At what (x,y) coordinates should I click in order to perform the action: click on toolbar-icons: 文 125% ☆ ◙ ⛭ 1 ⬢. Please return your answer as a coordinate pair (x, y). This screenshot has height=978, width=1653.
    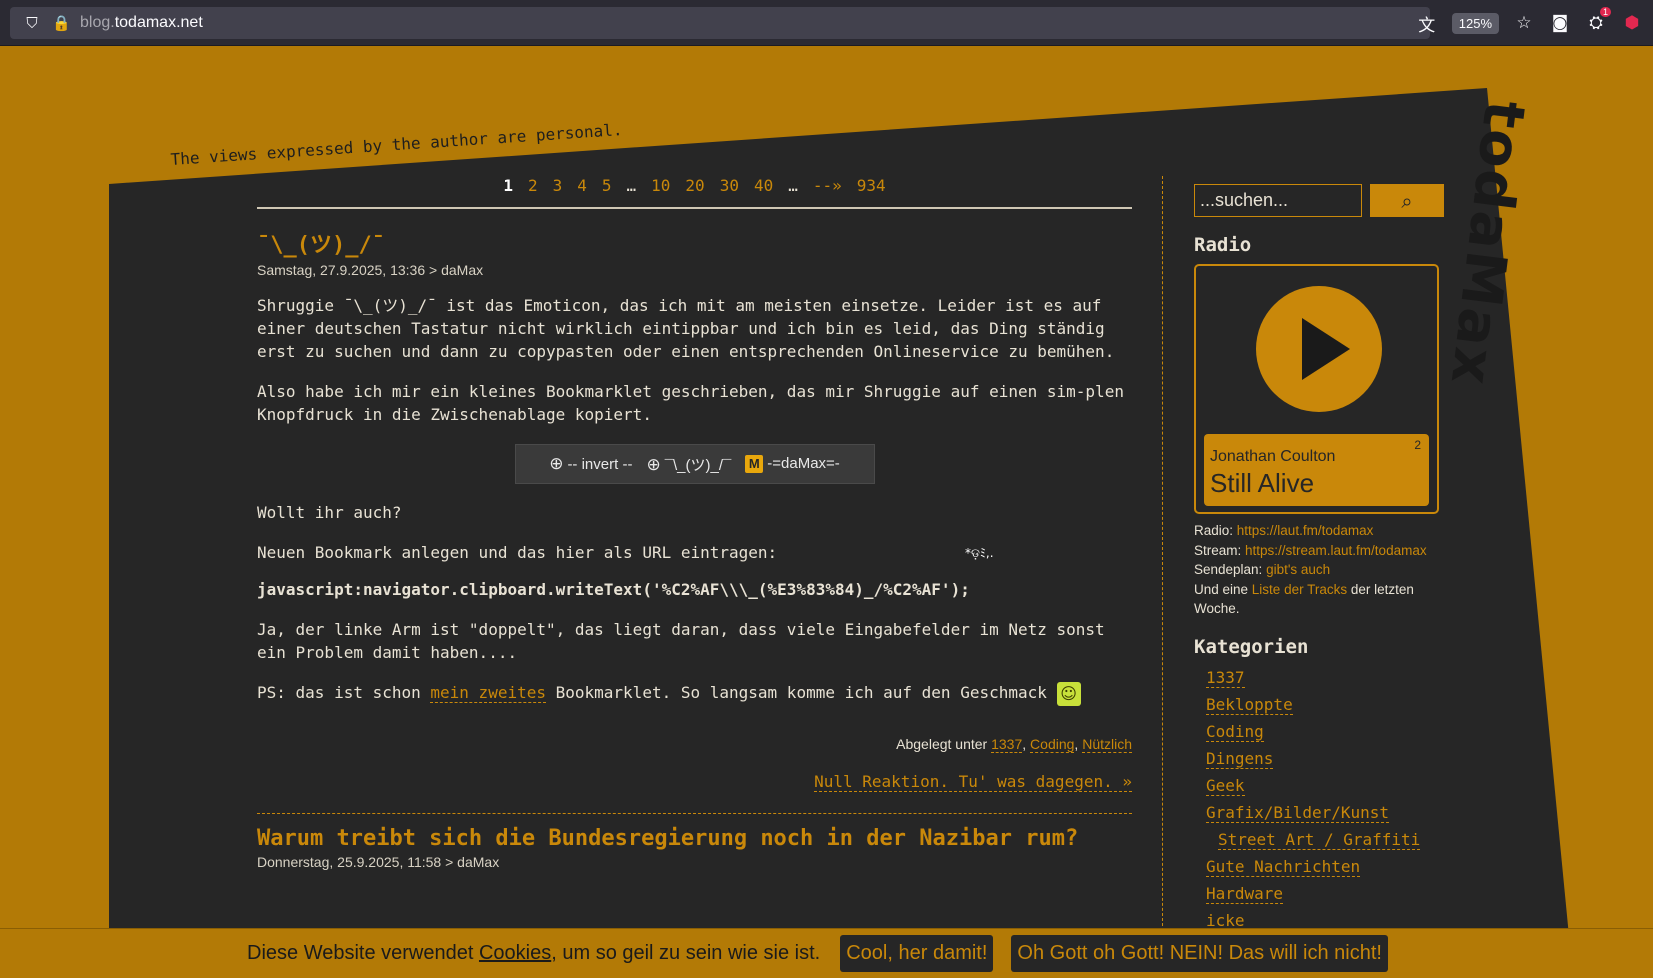
    Looking at the image, I should click on (1529, 23).